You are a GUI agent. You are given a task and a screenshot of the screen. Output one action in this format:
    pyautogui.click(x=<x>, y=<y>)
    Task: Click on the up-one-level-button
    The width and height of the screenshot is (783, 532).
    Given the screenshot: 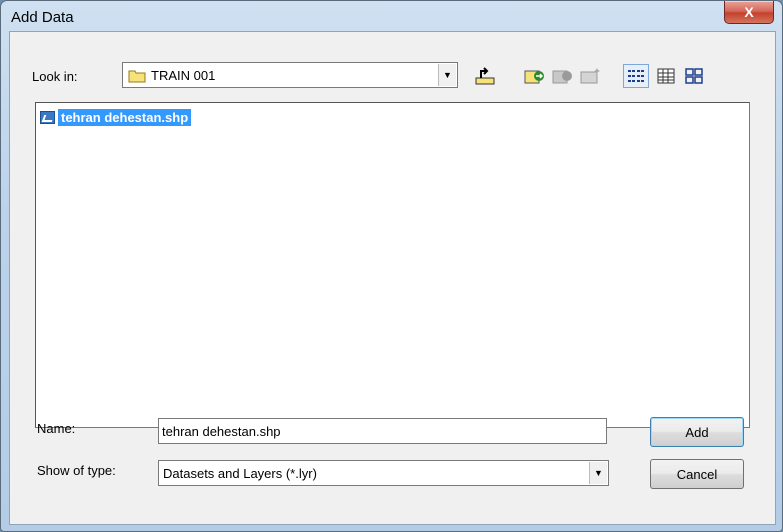 What is the action you would take?
    pyautogui.click(x=485, y=76)
    